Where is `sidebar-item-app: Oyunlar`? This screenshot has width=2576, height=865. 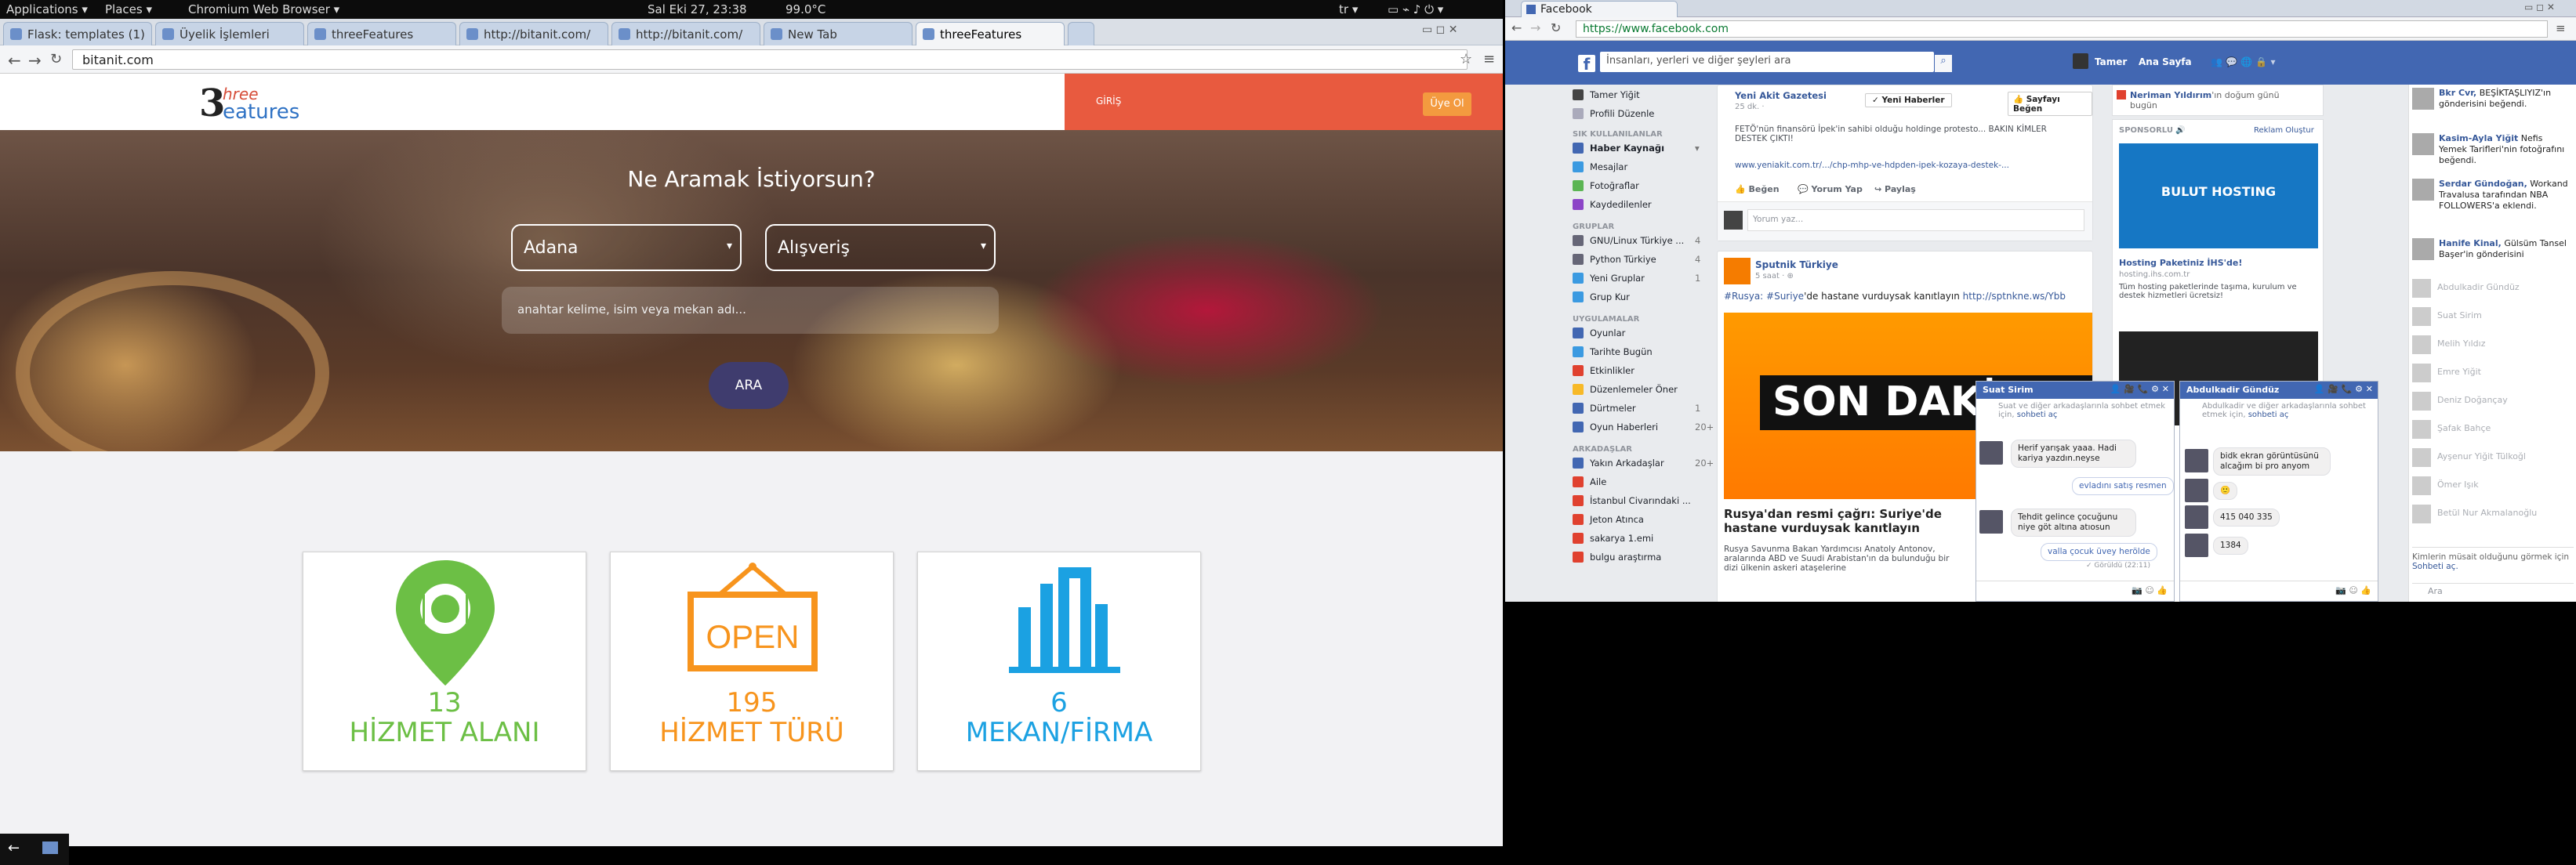 sidebar-item-app: Oyunlar is located at coordinates (1599, 335).